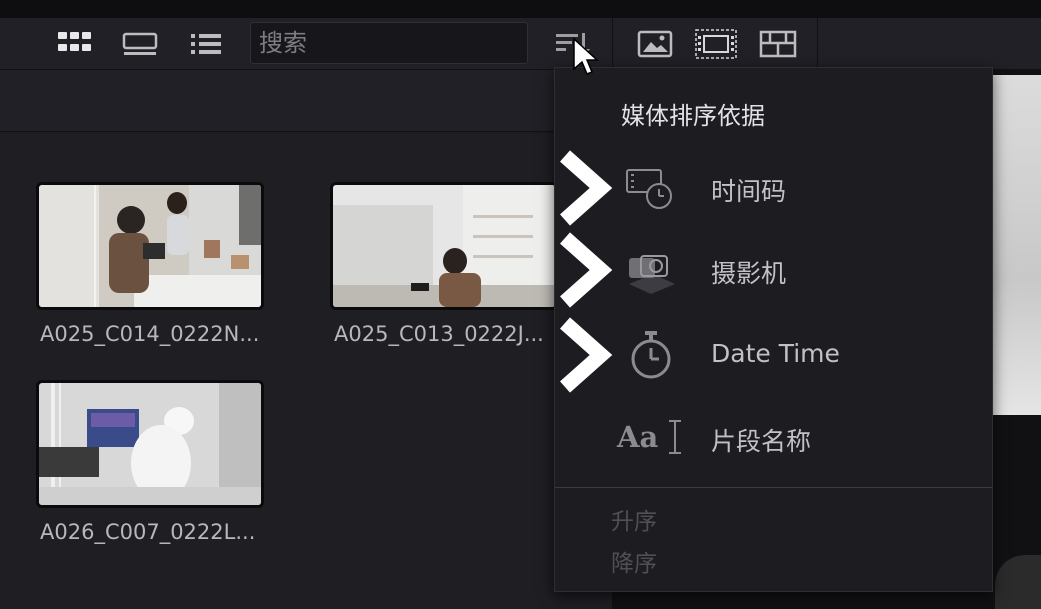 This screenshot has width=1041, height=609. Describe the element at coordinates (638, 437) in the screenshot. I see `text-cursor-icon-glyph: Aa` at that location.